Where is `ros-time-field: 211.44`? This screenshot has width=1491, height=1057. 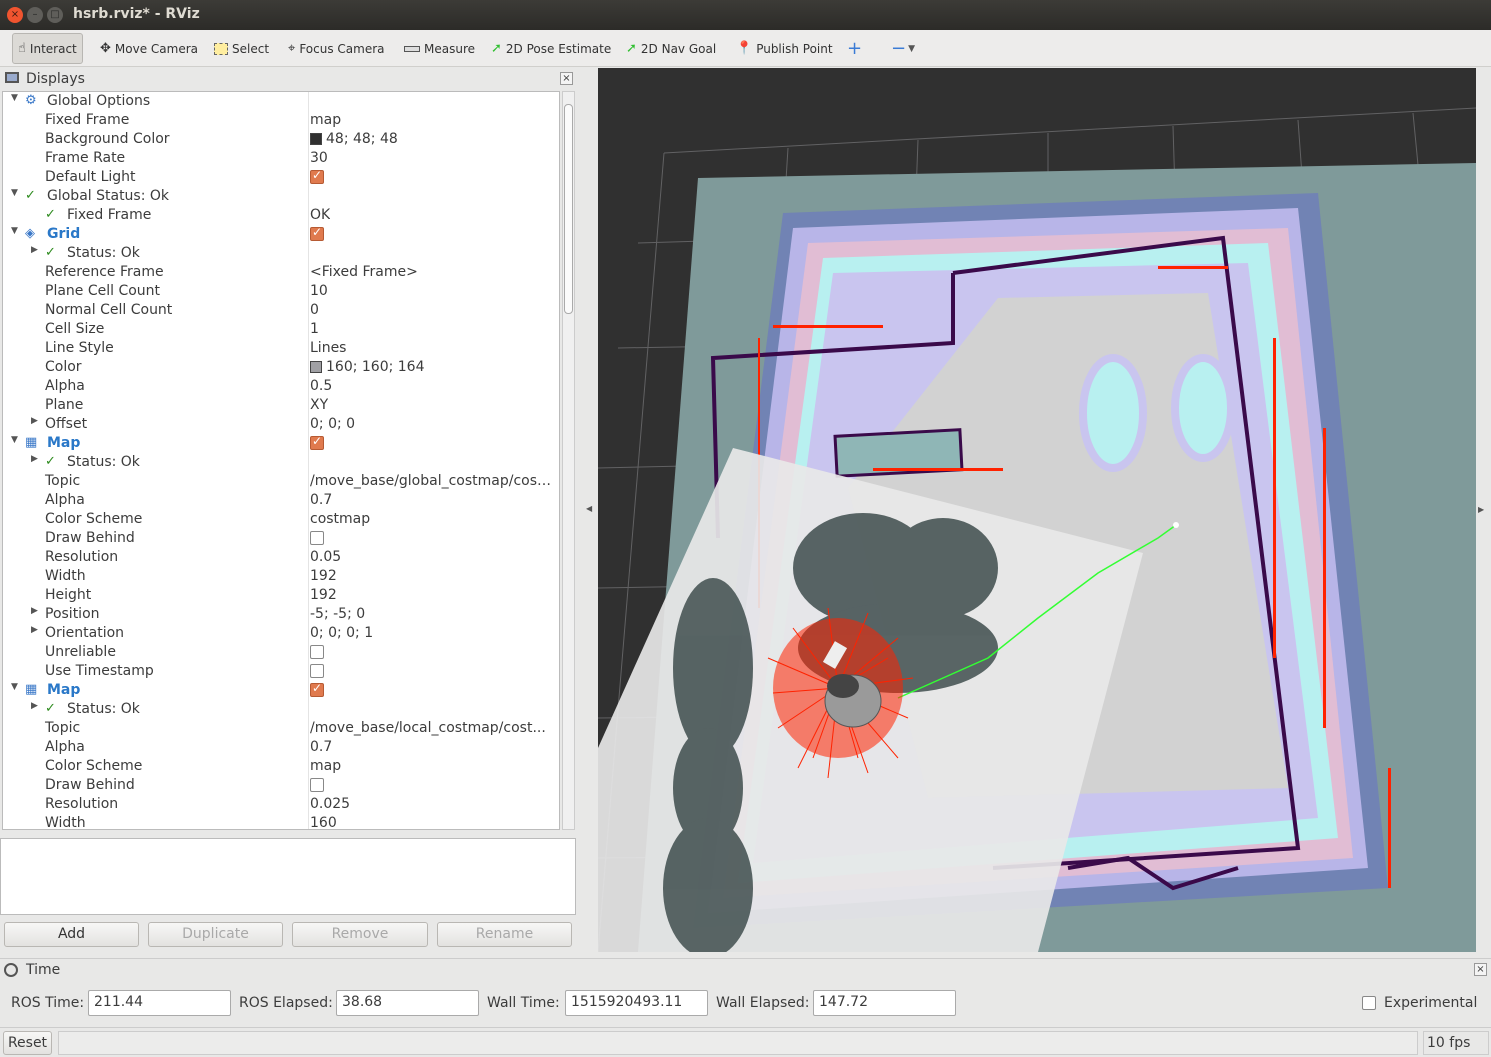
ros-time-field: 211.44 is located at coordinates (159, 1003).